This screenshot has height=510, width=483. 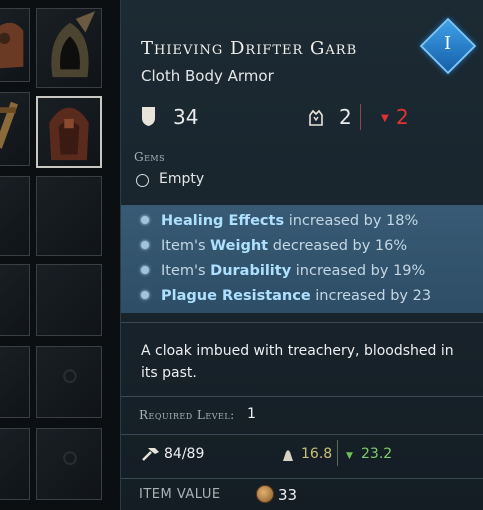 I want to click on armor-value: 34, so click(x=186, y=117).